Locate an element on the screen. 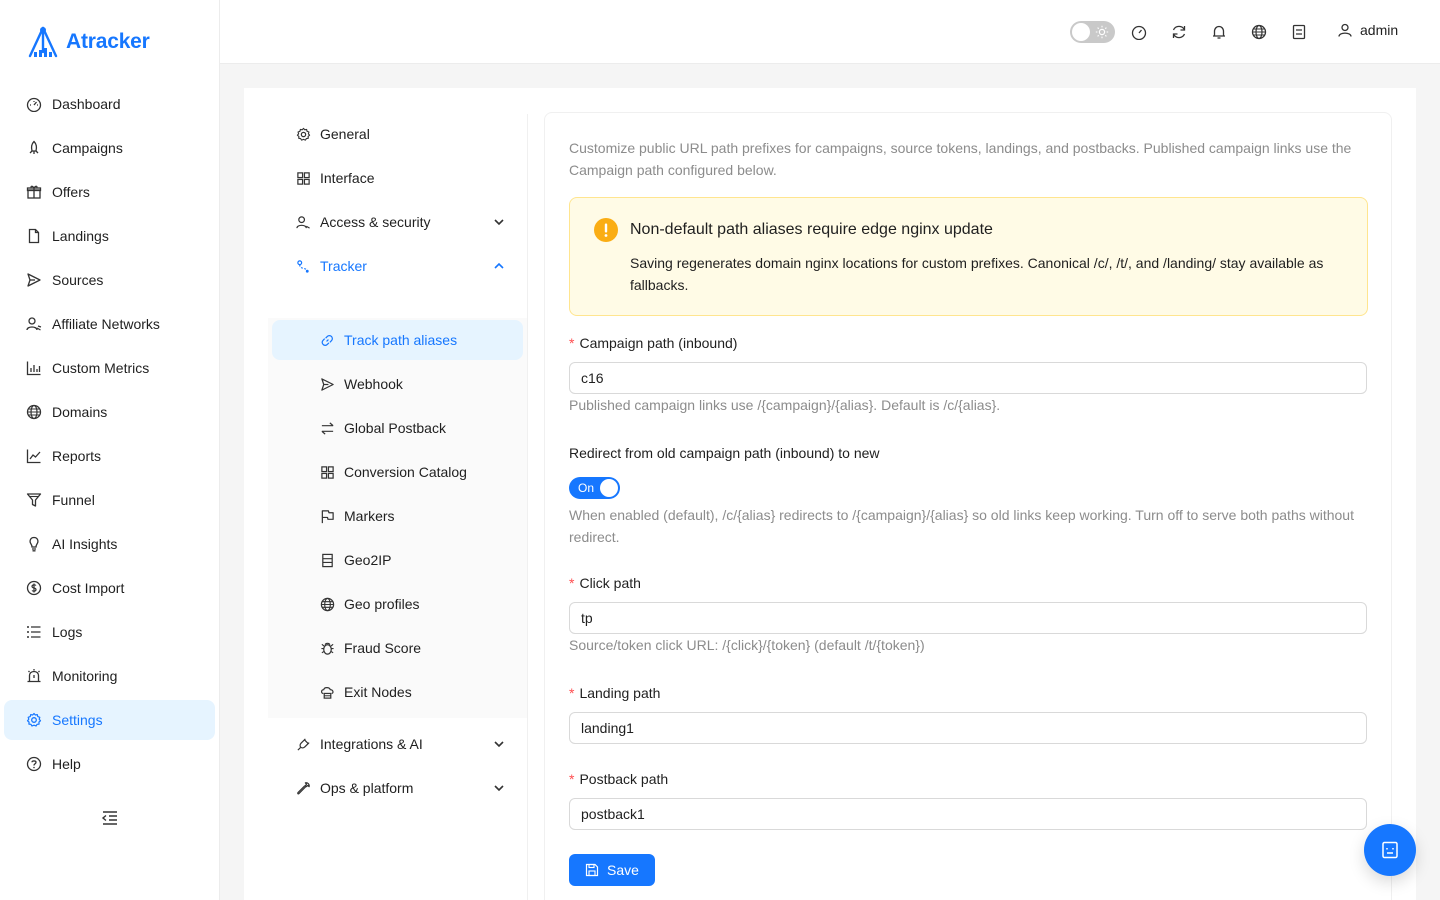 The image size is (1440, 900). tracker-webhook: Webhook is located at coordinates (397, 384).